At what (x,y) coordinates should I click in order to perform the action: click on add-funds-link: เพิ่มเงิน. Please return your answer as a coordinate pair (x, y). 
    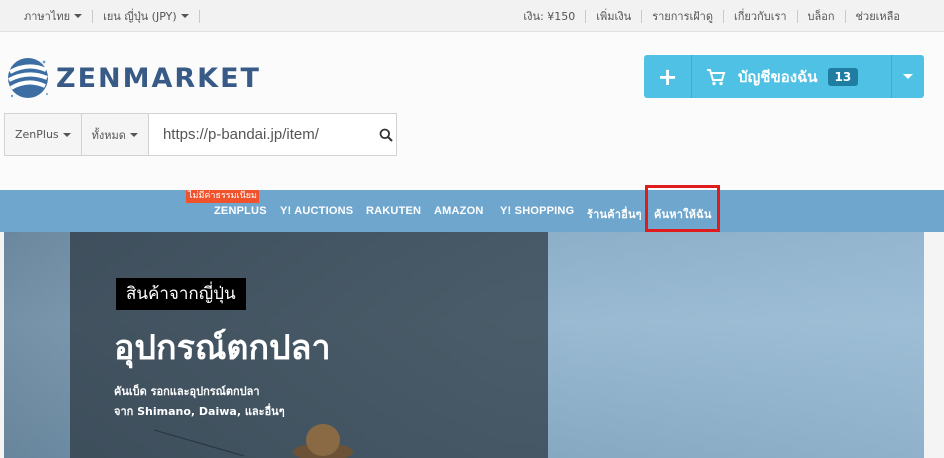
    Looking at the image, I should click on (613, 16).